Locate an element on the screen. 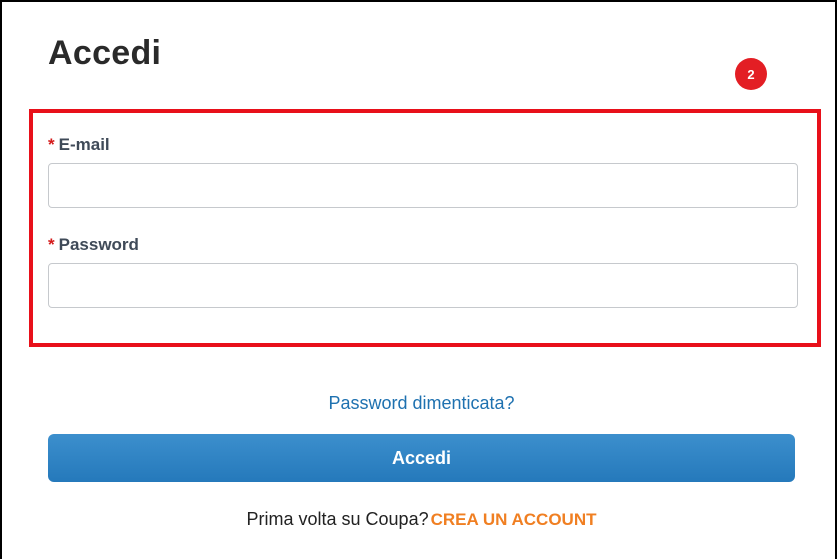 Image resolution: width=837 pixels, height=559 pixels. password-label-text: Password is located at coordinates (98, 244).